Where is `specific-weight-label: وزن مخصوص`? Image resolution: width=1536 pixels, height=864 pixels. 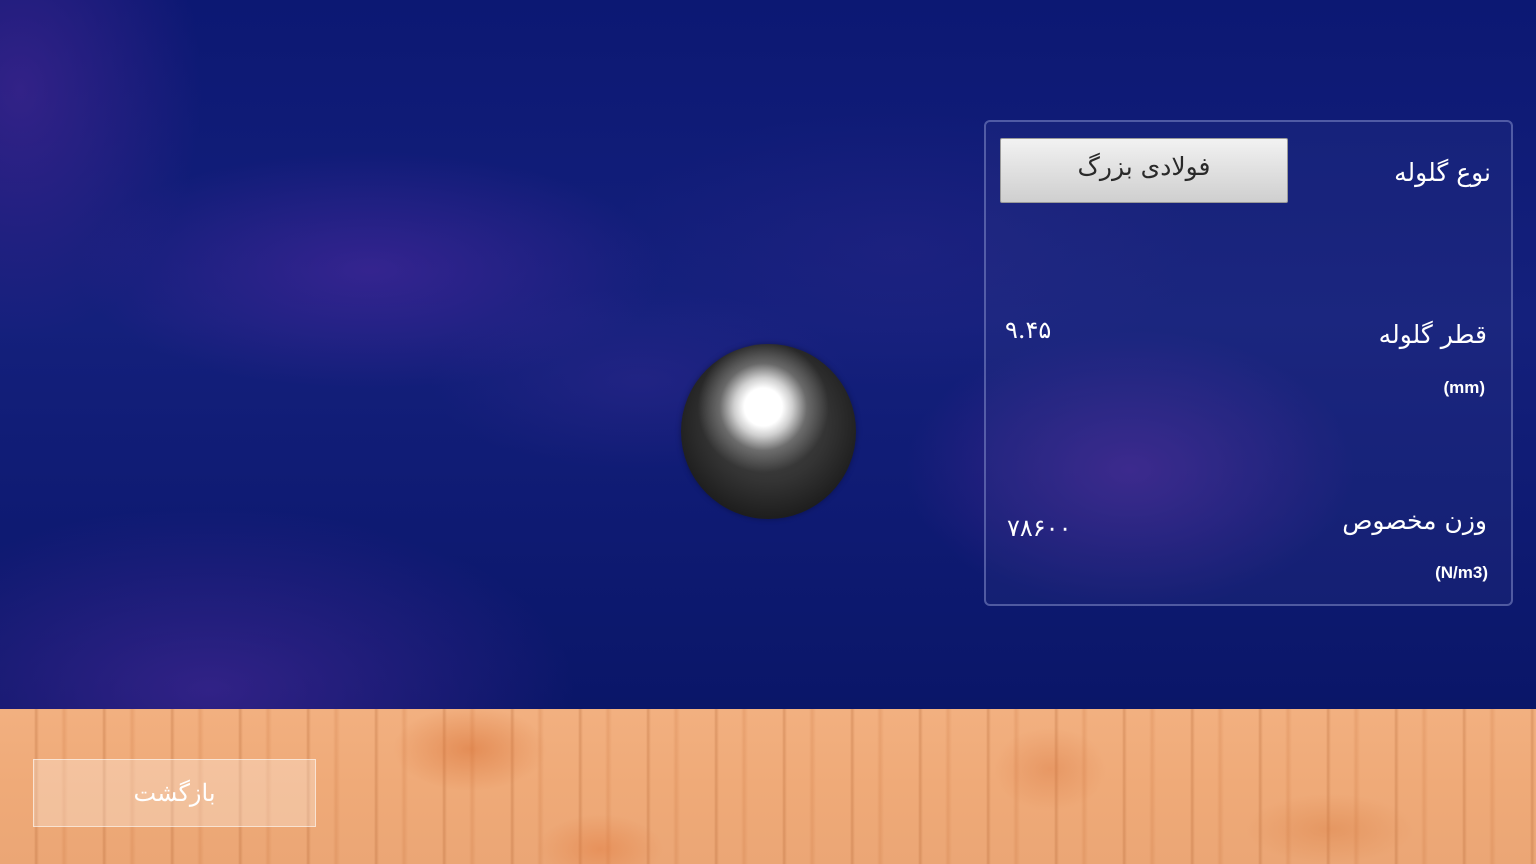 specific-weight-label: وزن مخصوص is located at coordinates (1414, 520).